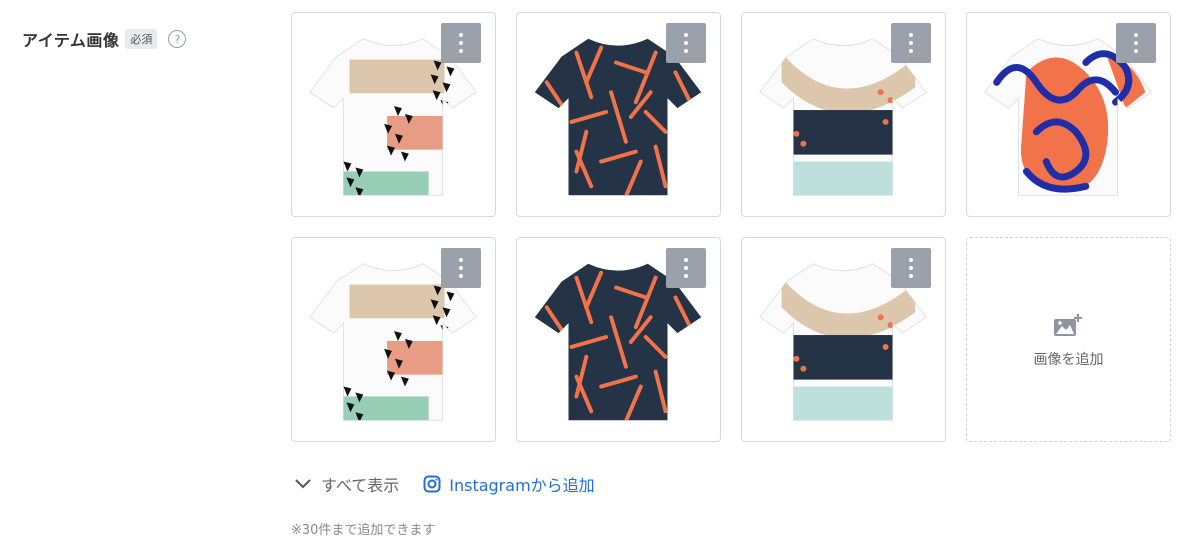 This screenshot has height=556, width=1200. What do you see at coordinates (1068, 339) in the screenshot?
I see `add-image-button: 画像を追加` at bounding box center [1068, 339].